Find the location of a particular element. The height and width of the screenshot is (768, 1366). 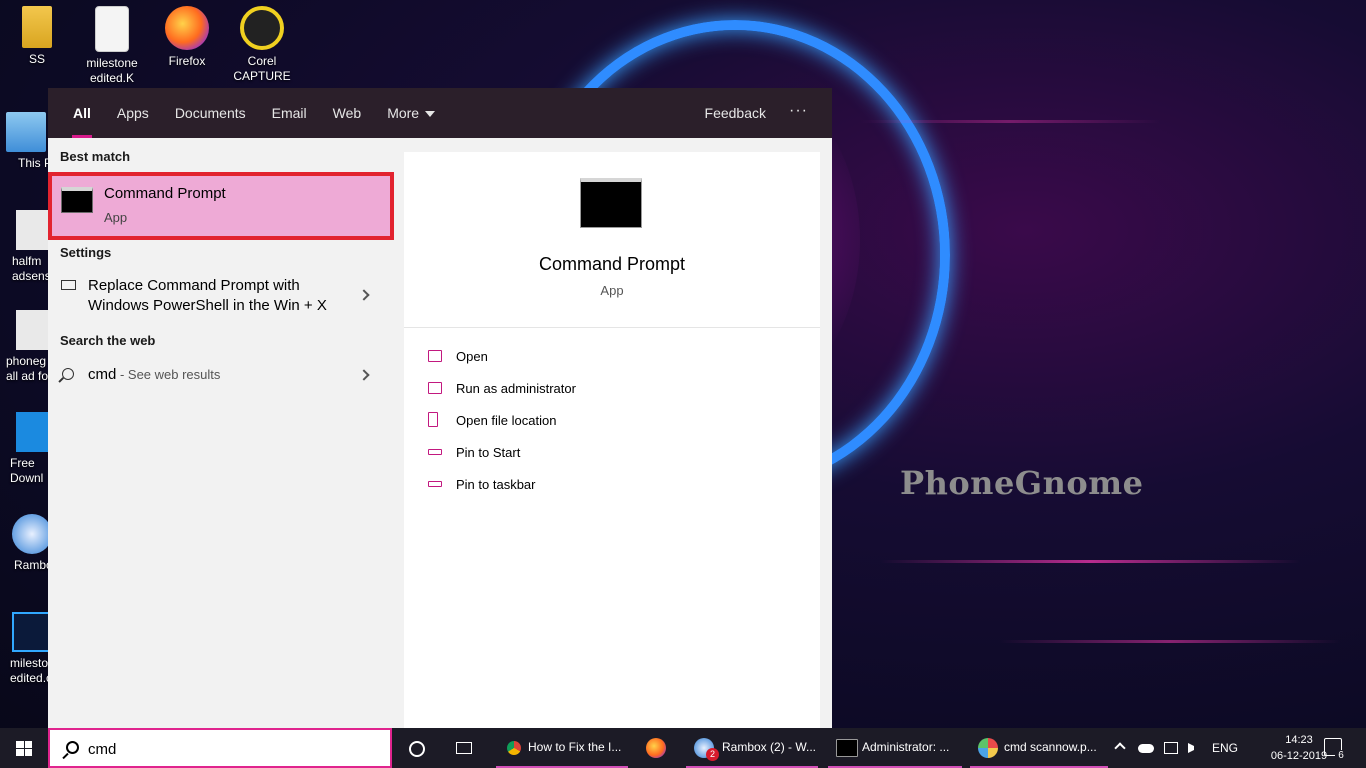

best-match-heading: Best match is located at coordinates (95, 156).